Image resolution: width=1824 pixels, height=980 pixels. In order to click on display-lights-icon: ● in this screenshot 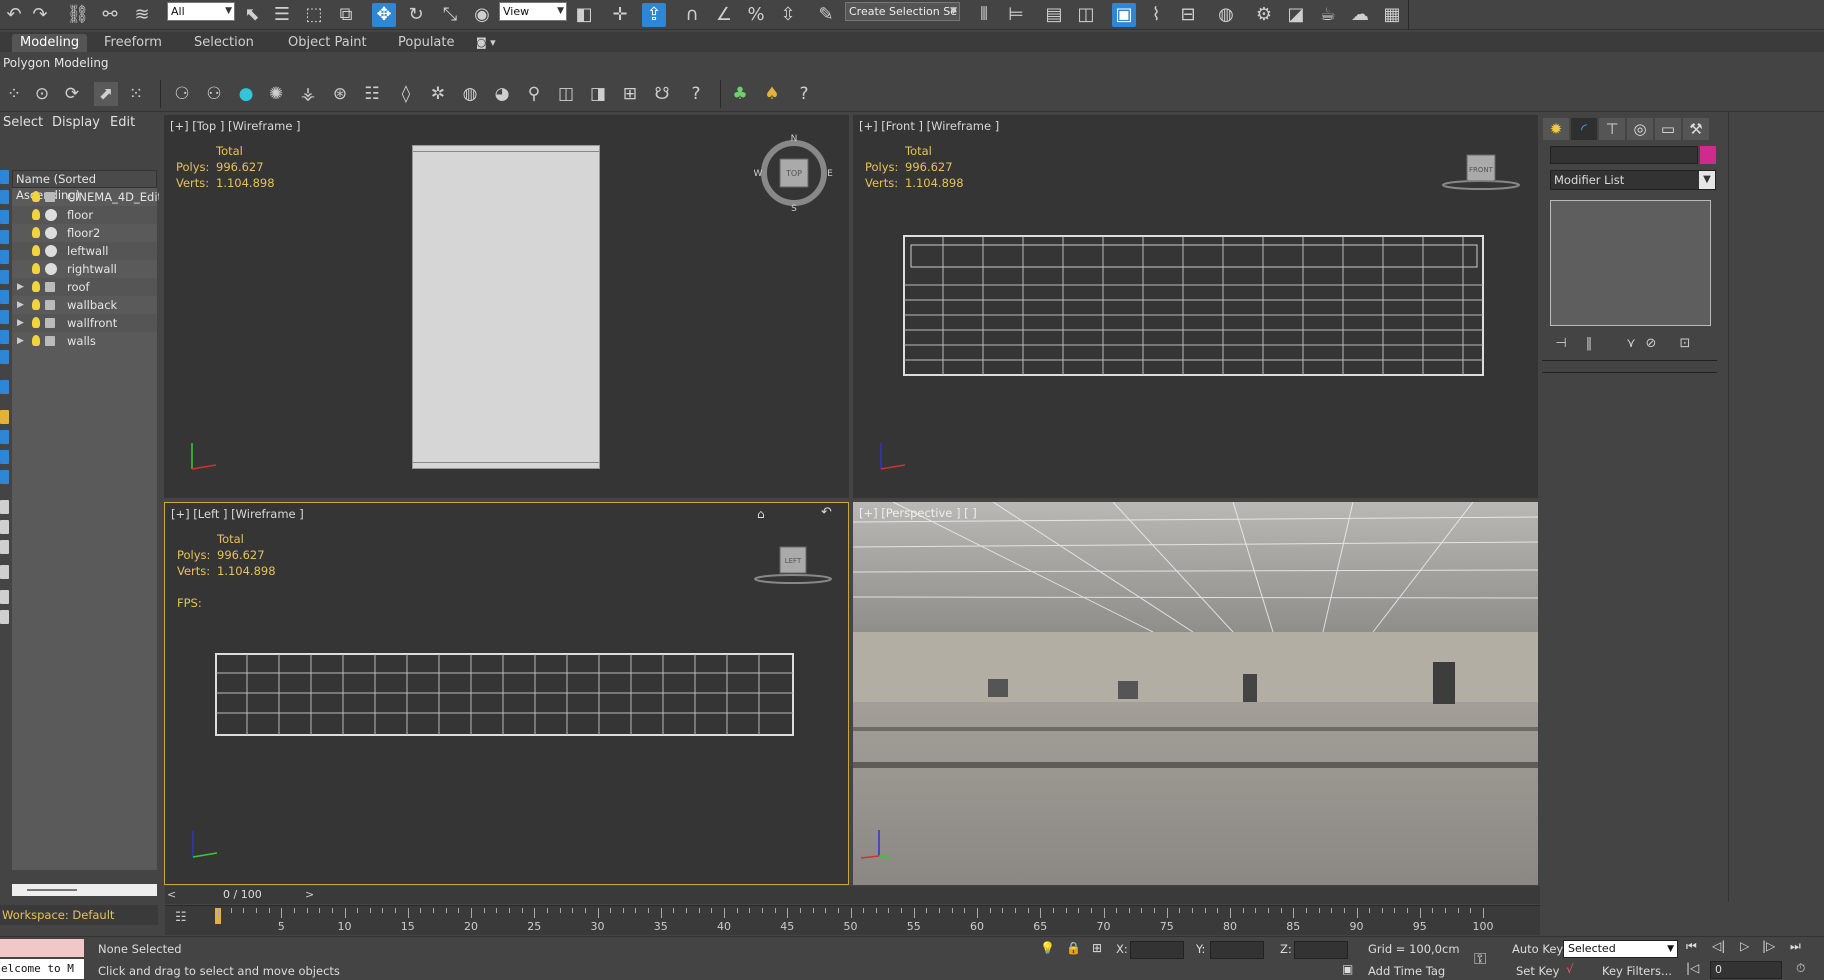, I will do `click(246, 94)`.